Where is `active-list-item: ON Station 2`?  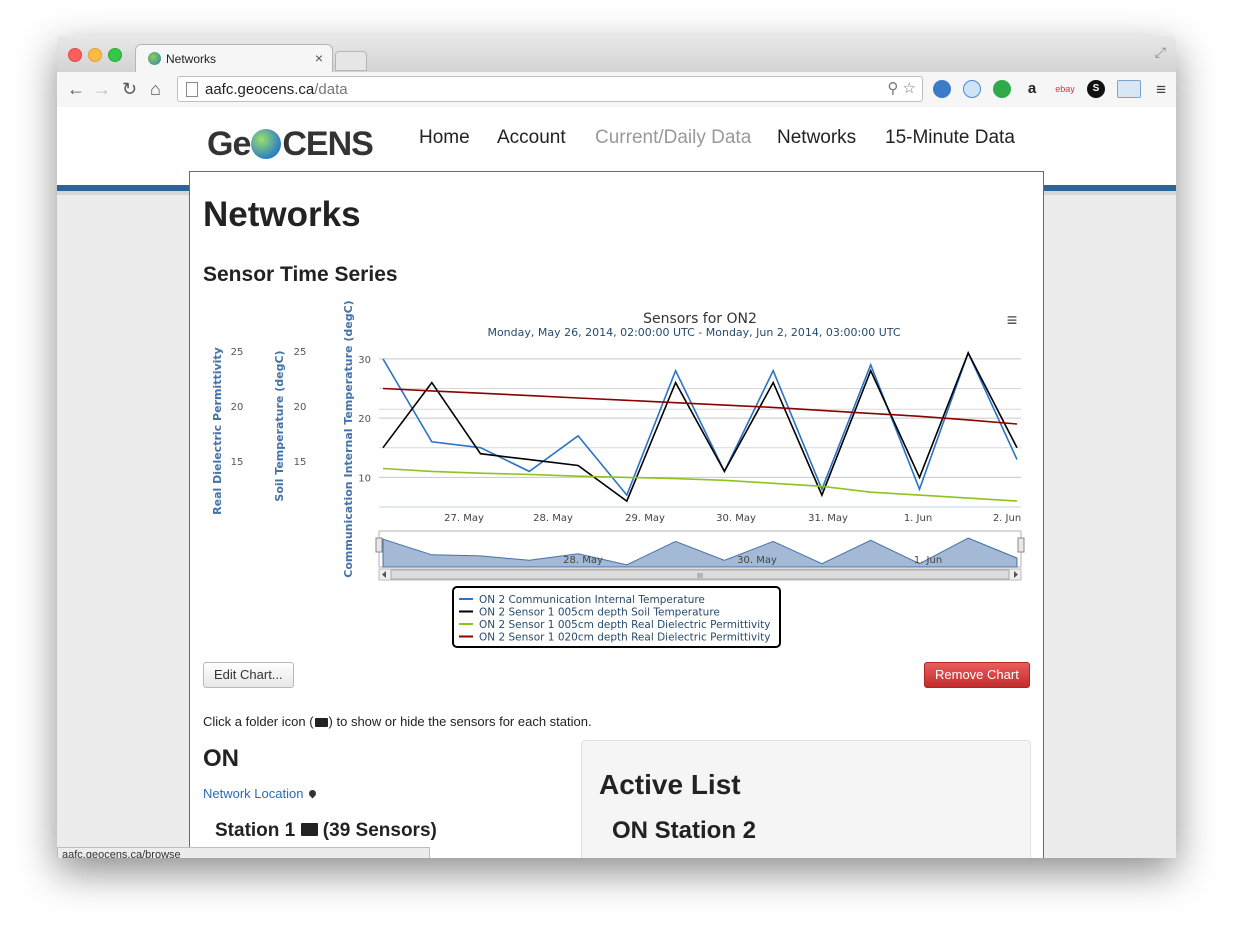 active-list-item: ON Station 2 is located at coordinates (684, 831).